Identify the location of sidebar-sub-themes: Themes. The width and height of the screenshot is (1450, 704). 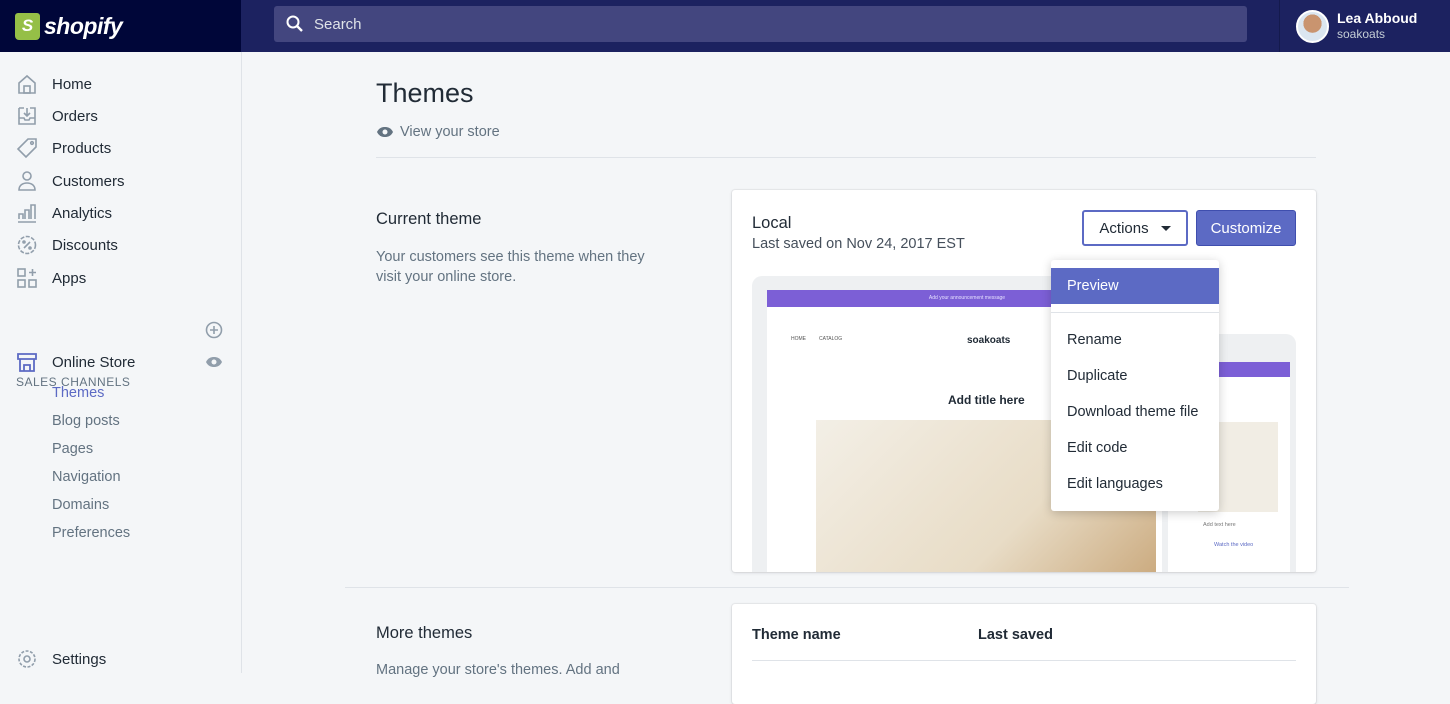
(78, 393).